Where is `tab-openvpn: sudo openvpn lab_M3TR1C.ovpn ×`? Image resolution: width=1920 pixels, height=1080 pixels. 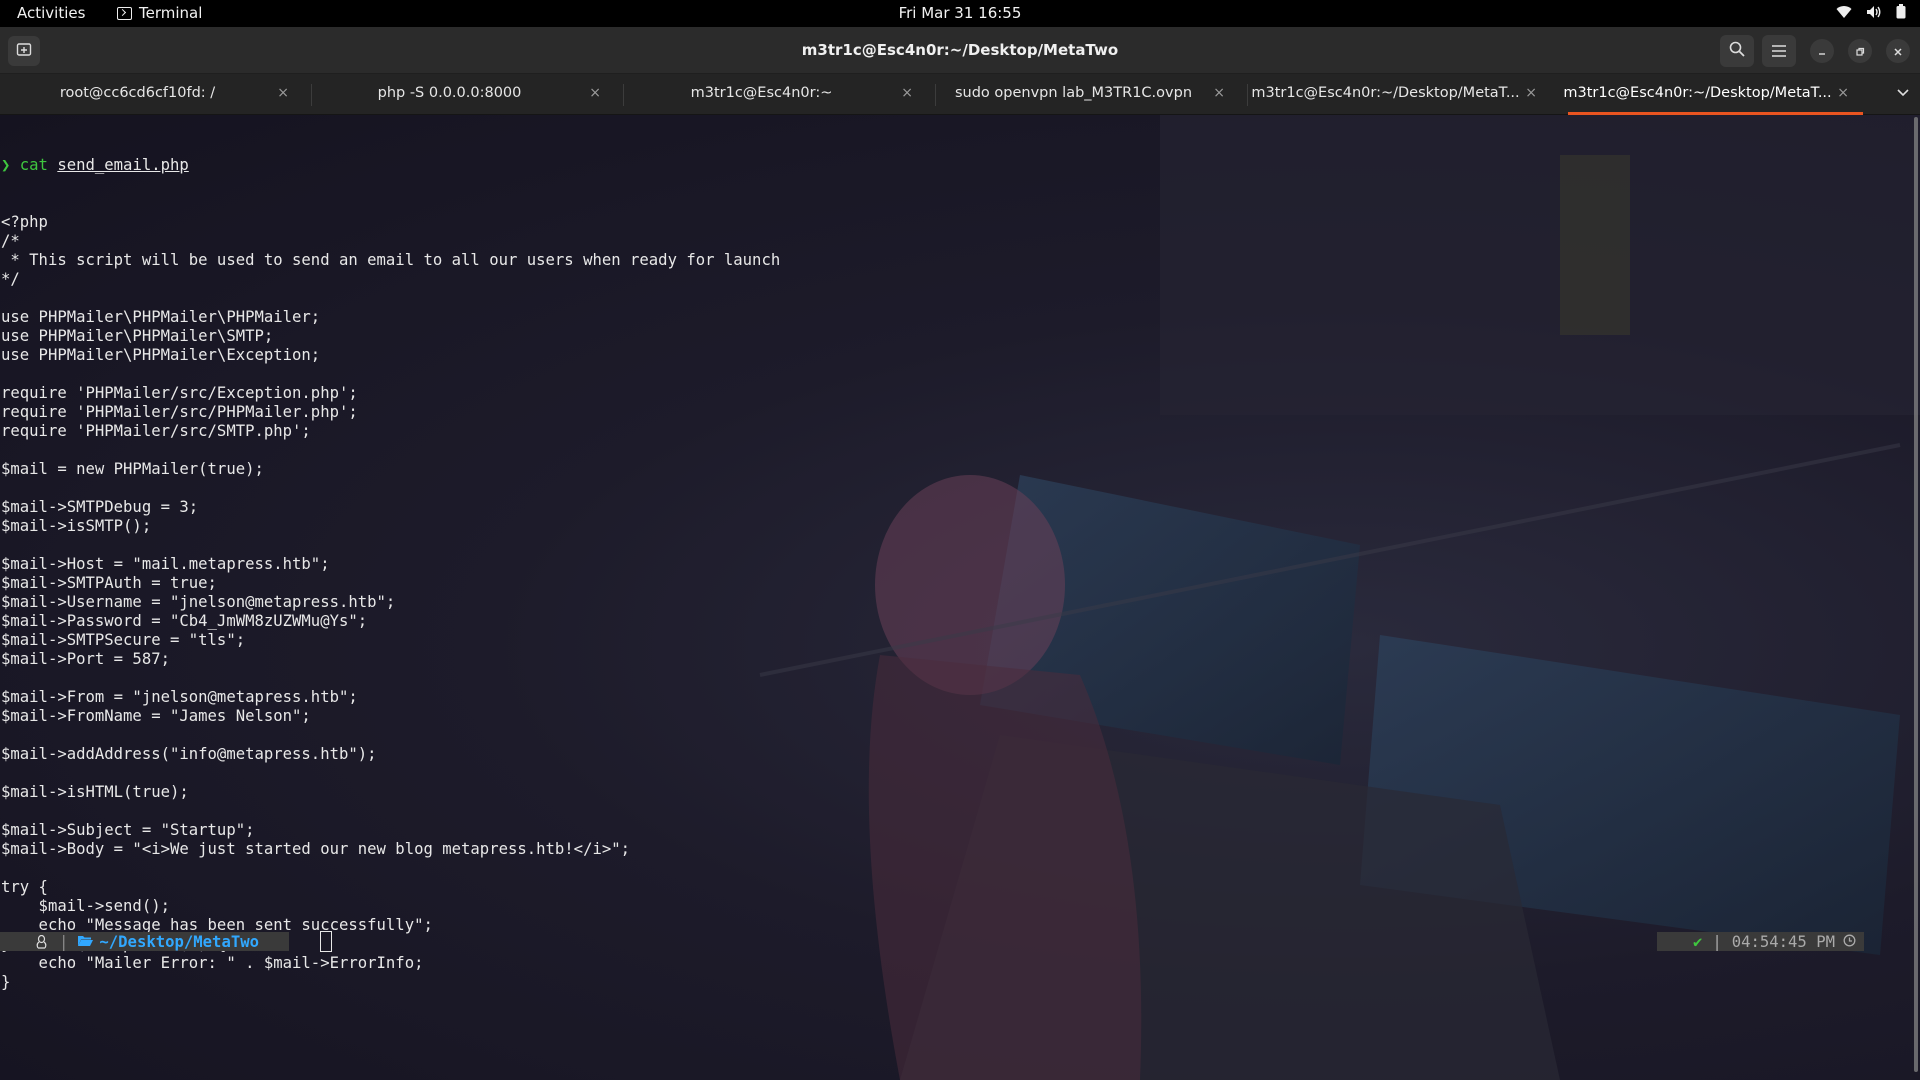
tab-openvpn: sudo openvpn lab_M3TR1C.ovpn × is located at coordinates (1091, 94).